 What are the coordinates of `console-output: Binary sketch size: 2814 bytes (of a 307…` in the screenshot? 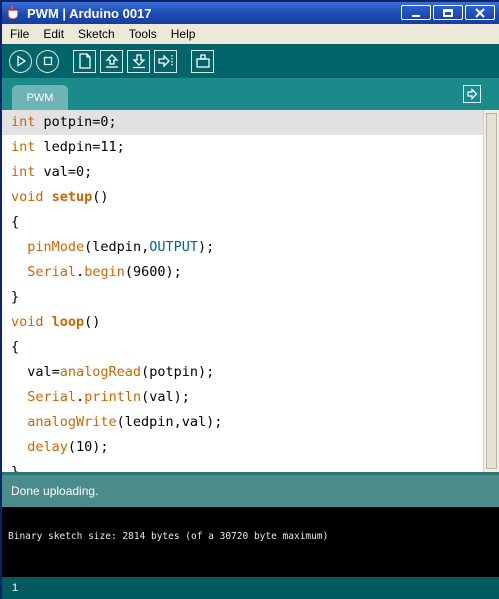 It's located at (250, 542).